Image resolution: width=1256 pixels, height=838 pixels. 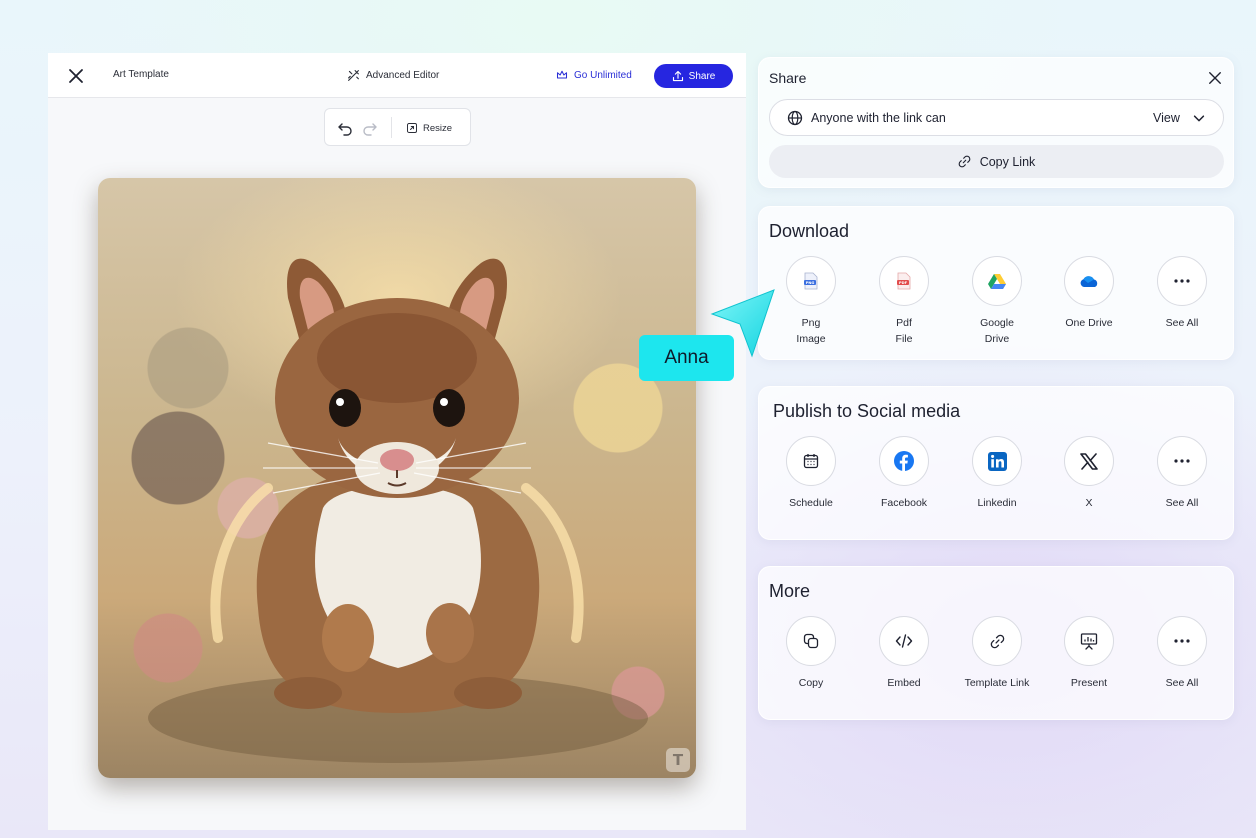 I want to click on more-see-all-label: See All, so click(x=1182, y=683).